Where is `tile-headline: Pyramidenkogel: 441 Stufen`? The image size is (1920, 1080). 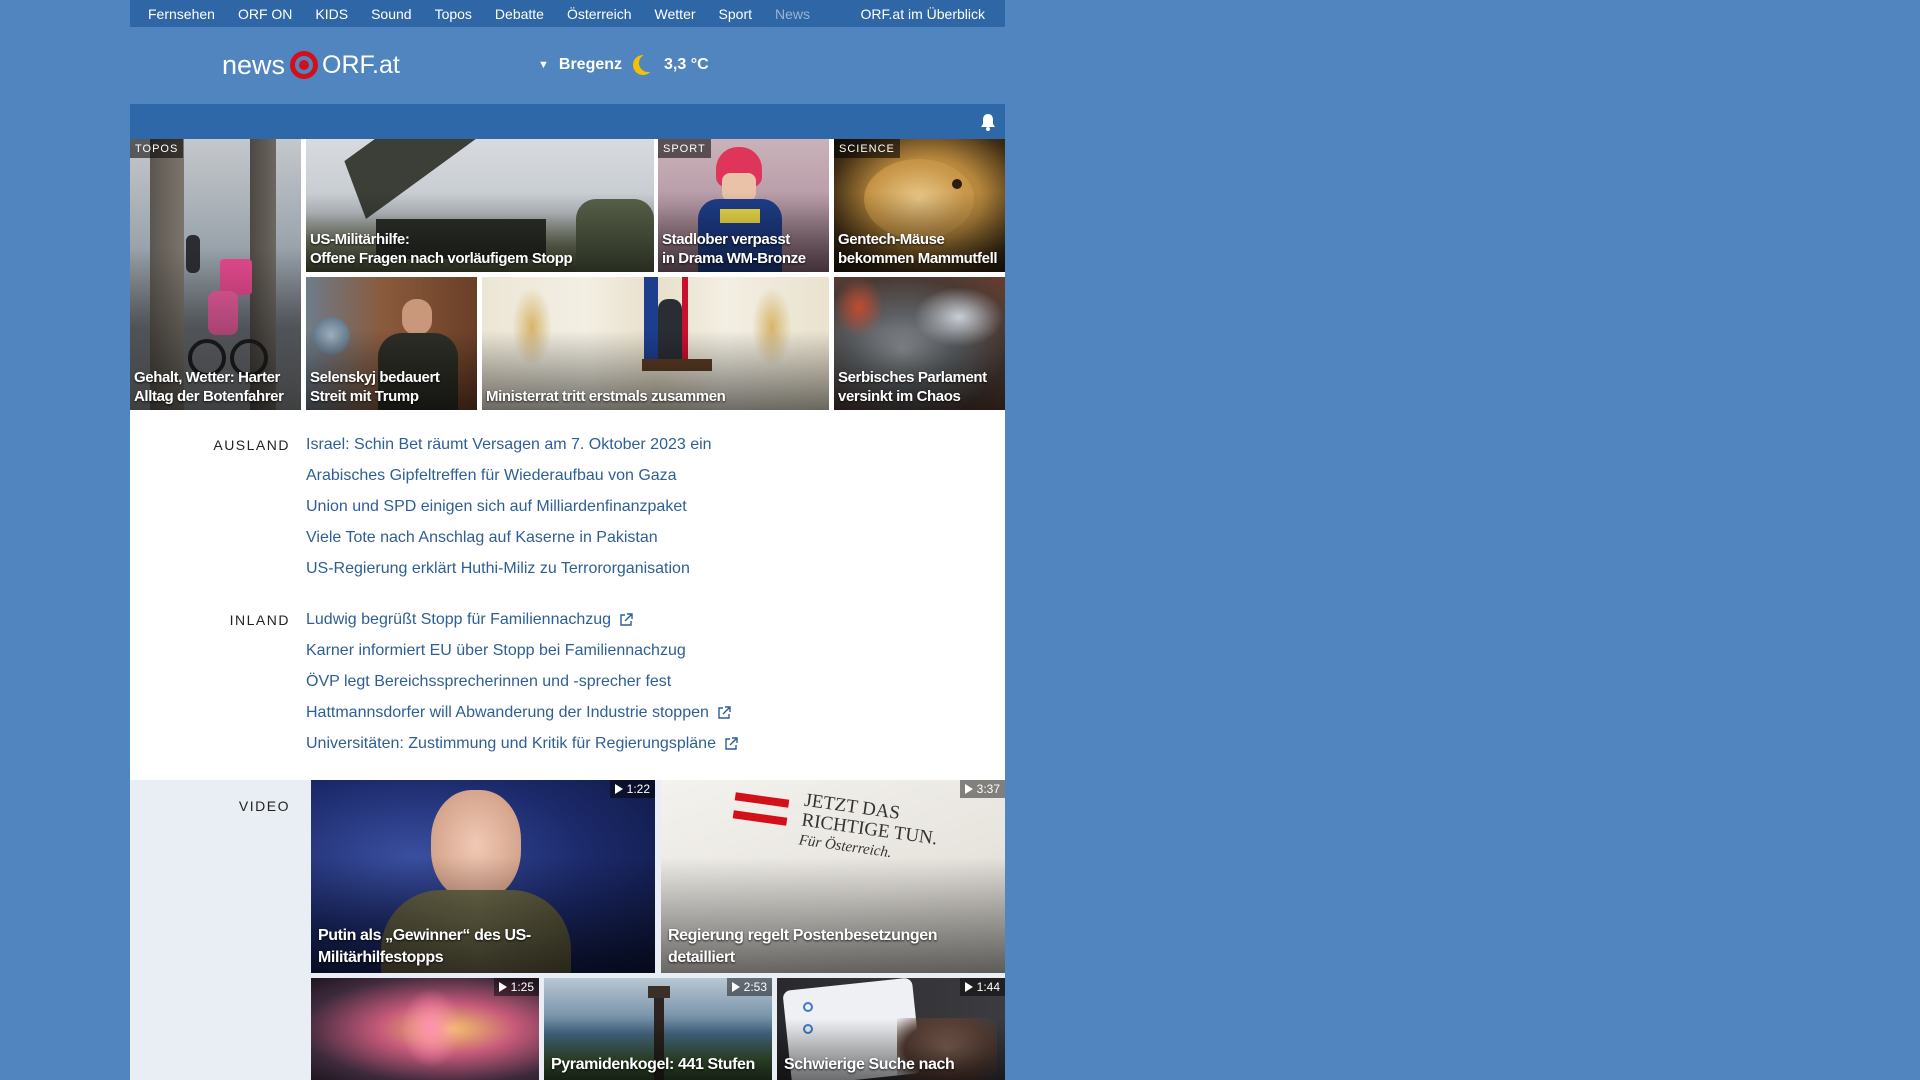 tile-headline: Pyramidenkogel: 441 Stufen is located at coordinates (653, 1064).